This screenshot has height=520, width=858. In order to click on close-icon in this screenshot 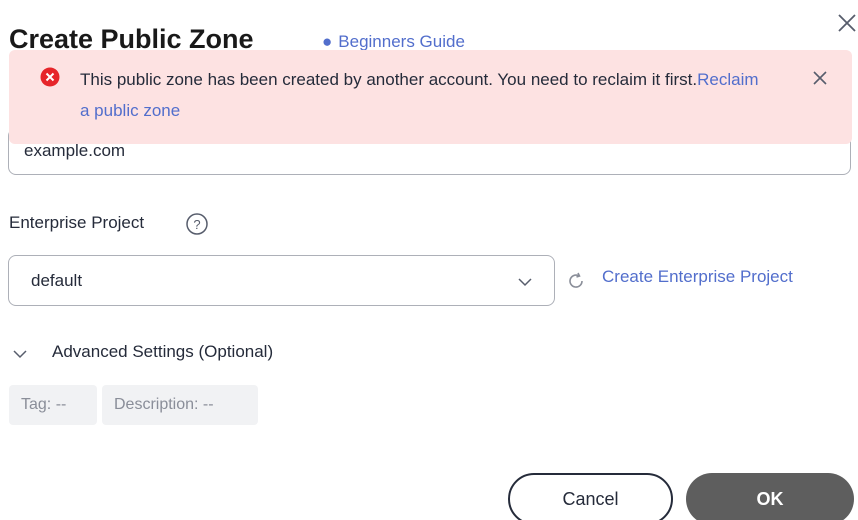, I will do `click(847, 23)`.